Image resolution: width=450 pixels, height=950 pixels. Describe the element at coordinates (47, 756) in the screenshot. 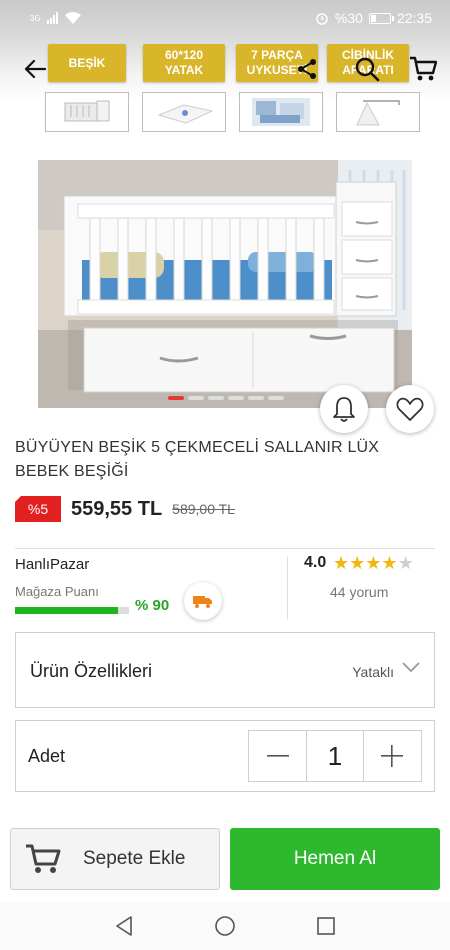

I see `quantity-label: Adet` at that location.